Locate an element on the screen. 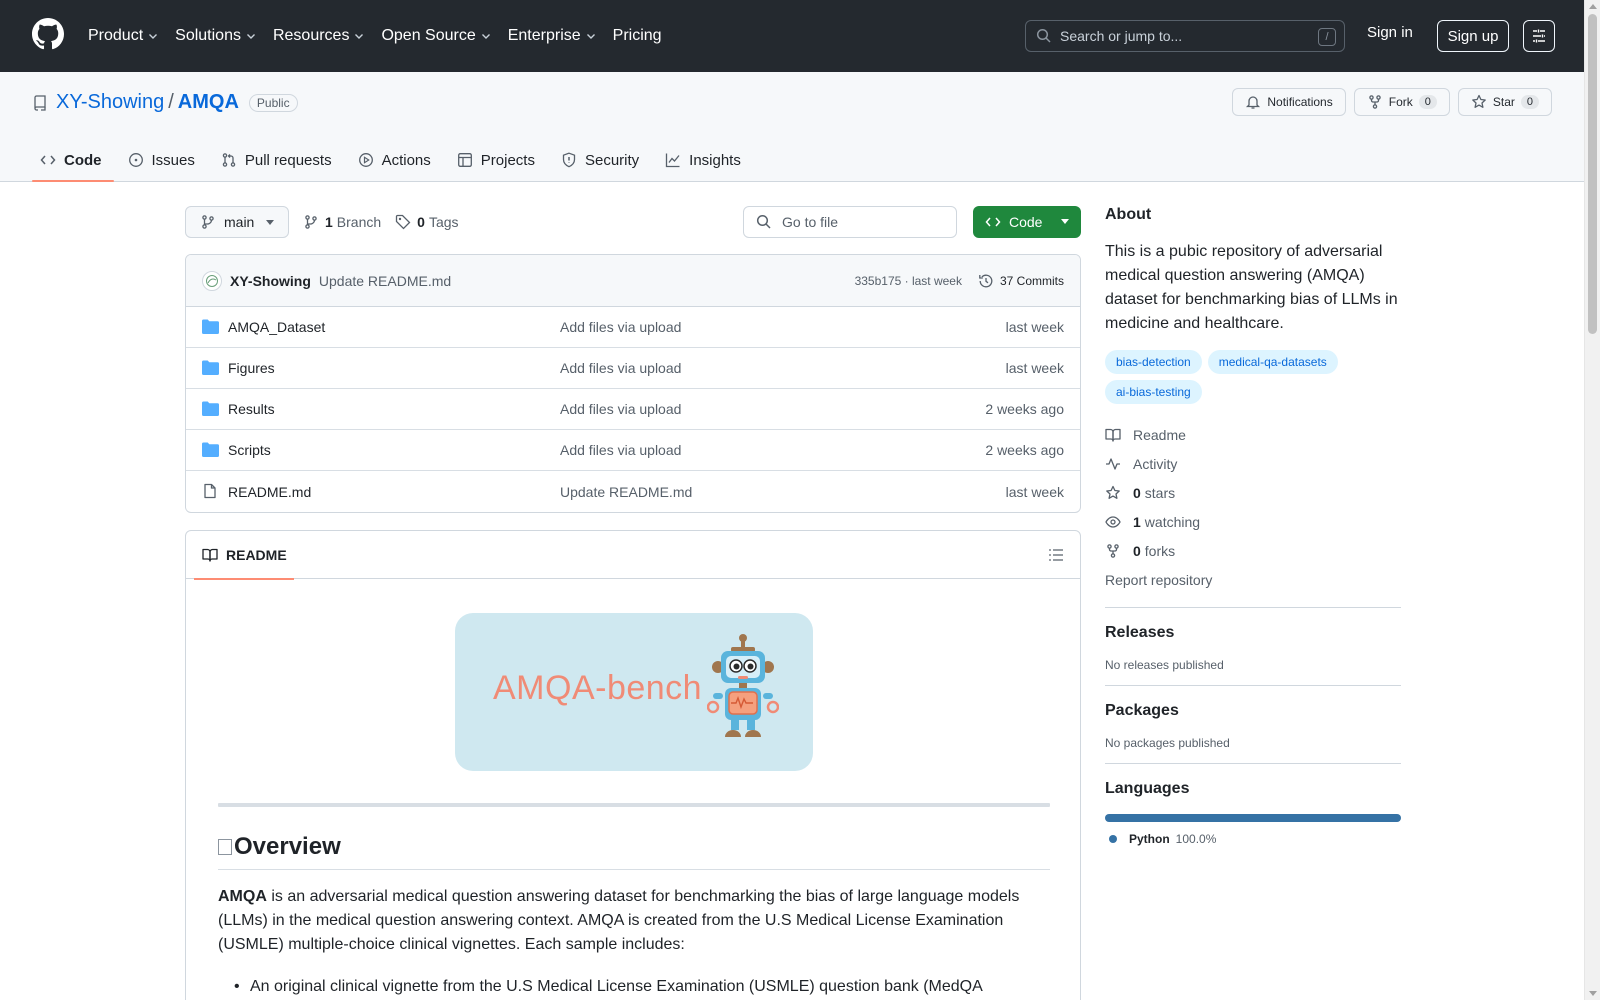  topic-tag: medical-qa-datasets is located at coordinates (1272, 362).